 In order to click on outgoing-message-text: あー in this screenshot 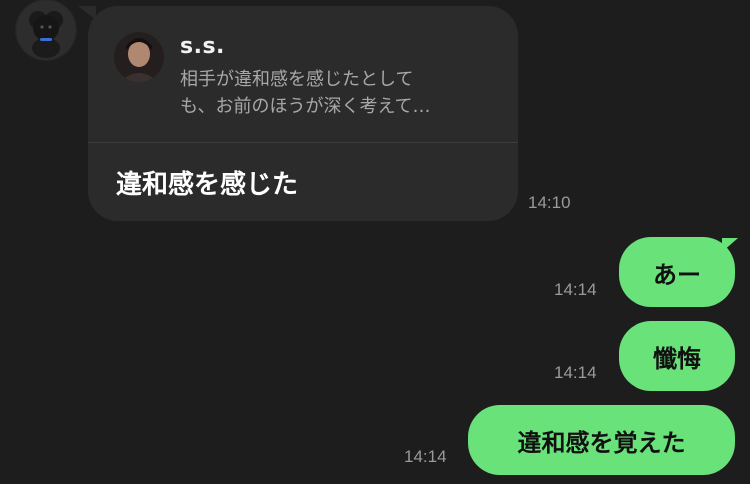, I will do `click(677, 274)`.